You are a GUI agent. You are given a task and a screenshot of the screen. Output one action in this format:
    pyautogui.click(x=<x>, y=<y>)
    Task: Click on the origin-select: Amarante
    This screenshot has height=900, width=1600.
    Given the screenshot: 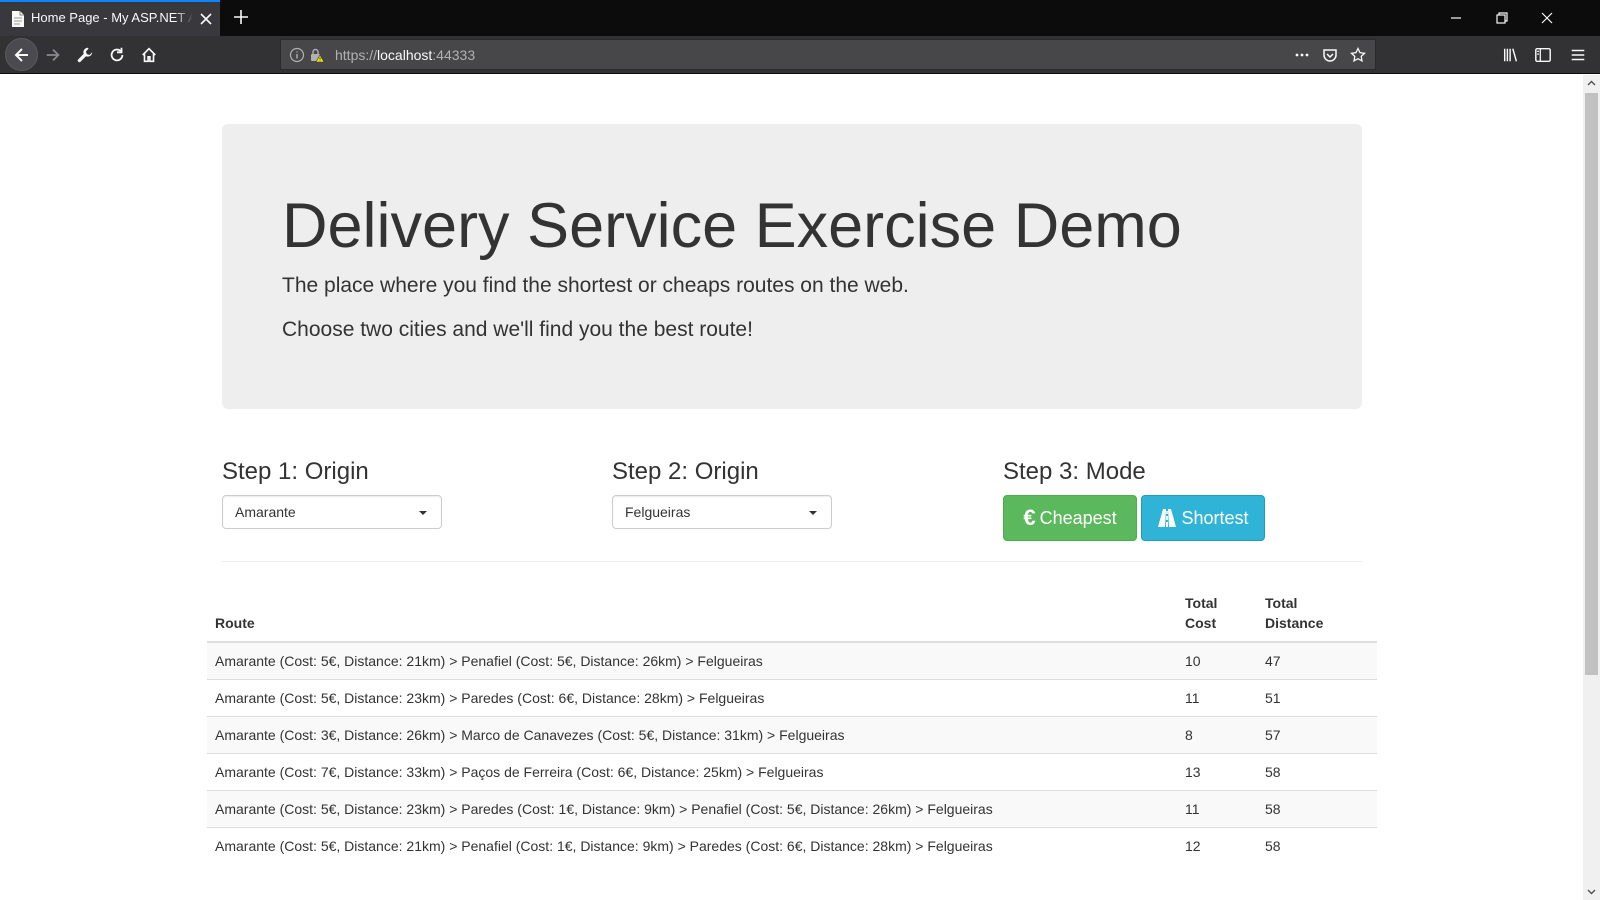 What is the action you would take?
    pyautogui.click(x=332, y=512)
    